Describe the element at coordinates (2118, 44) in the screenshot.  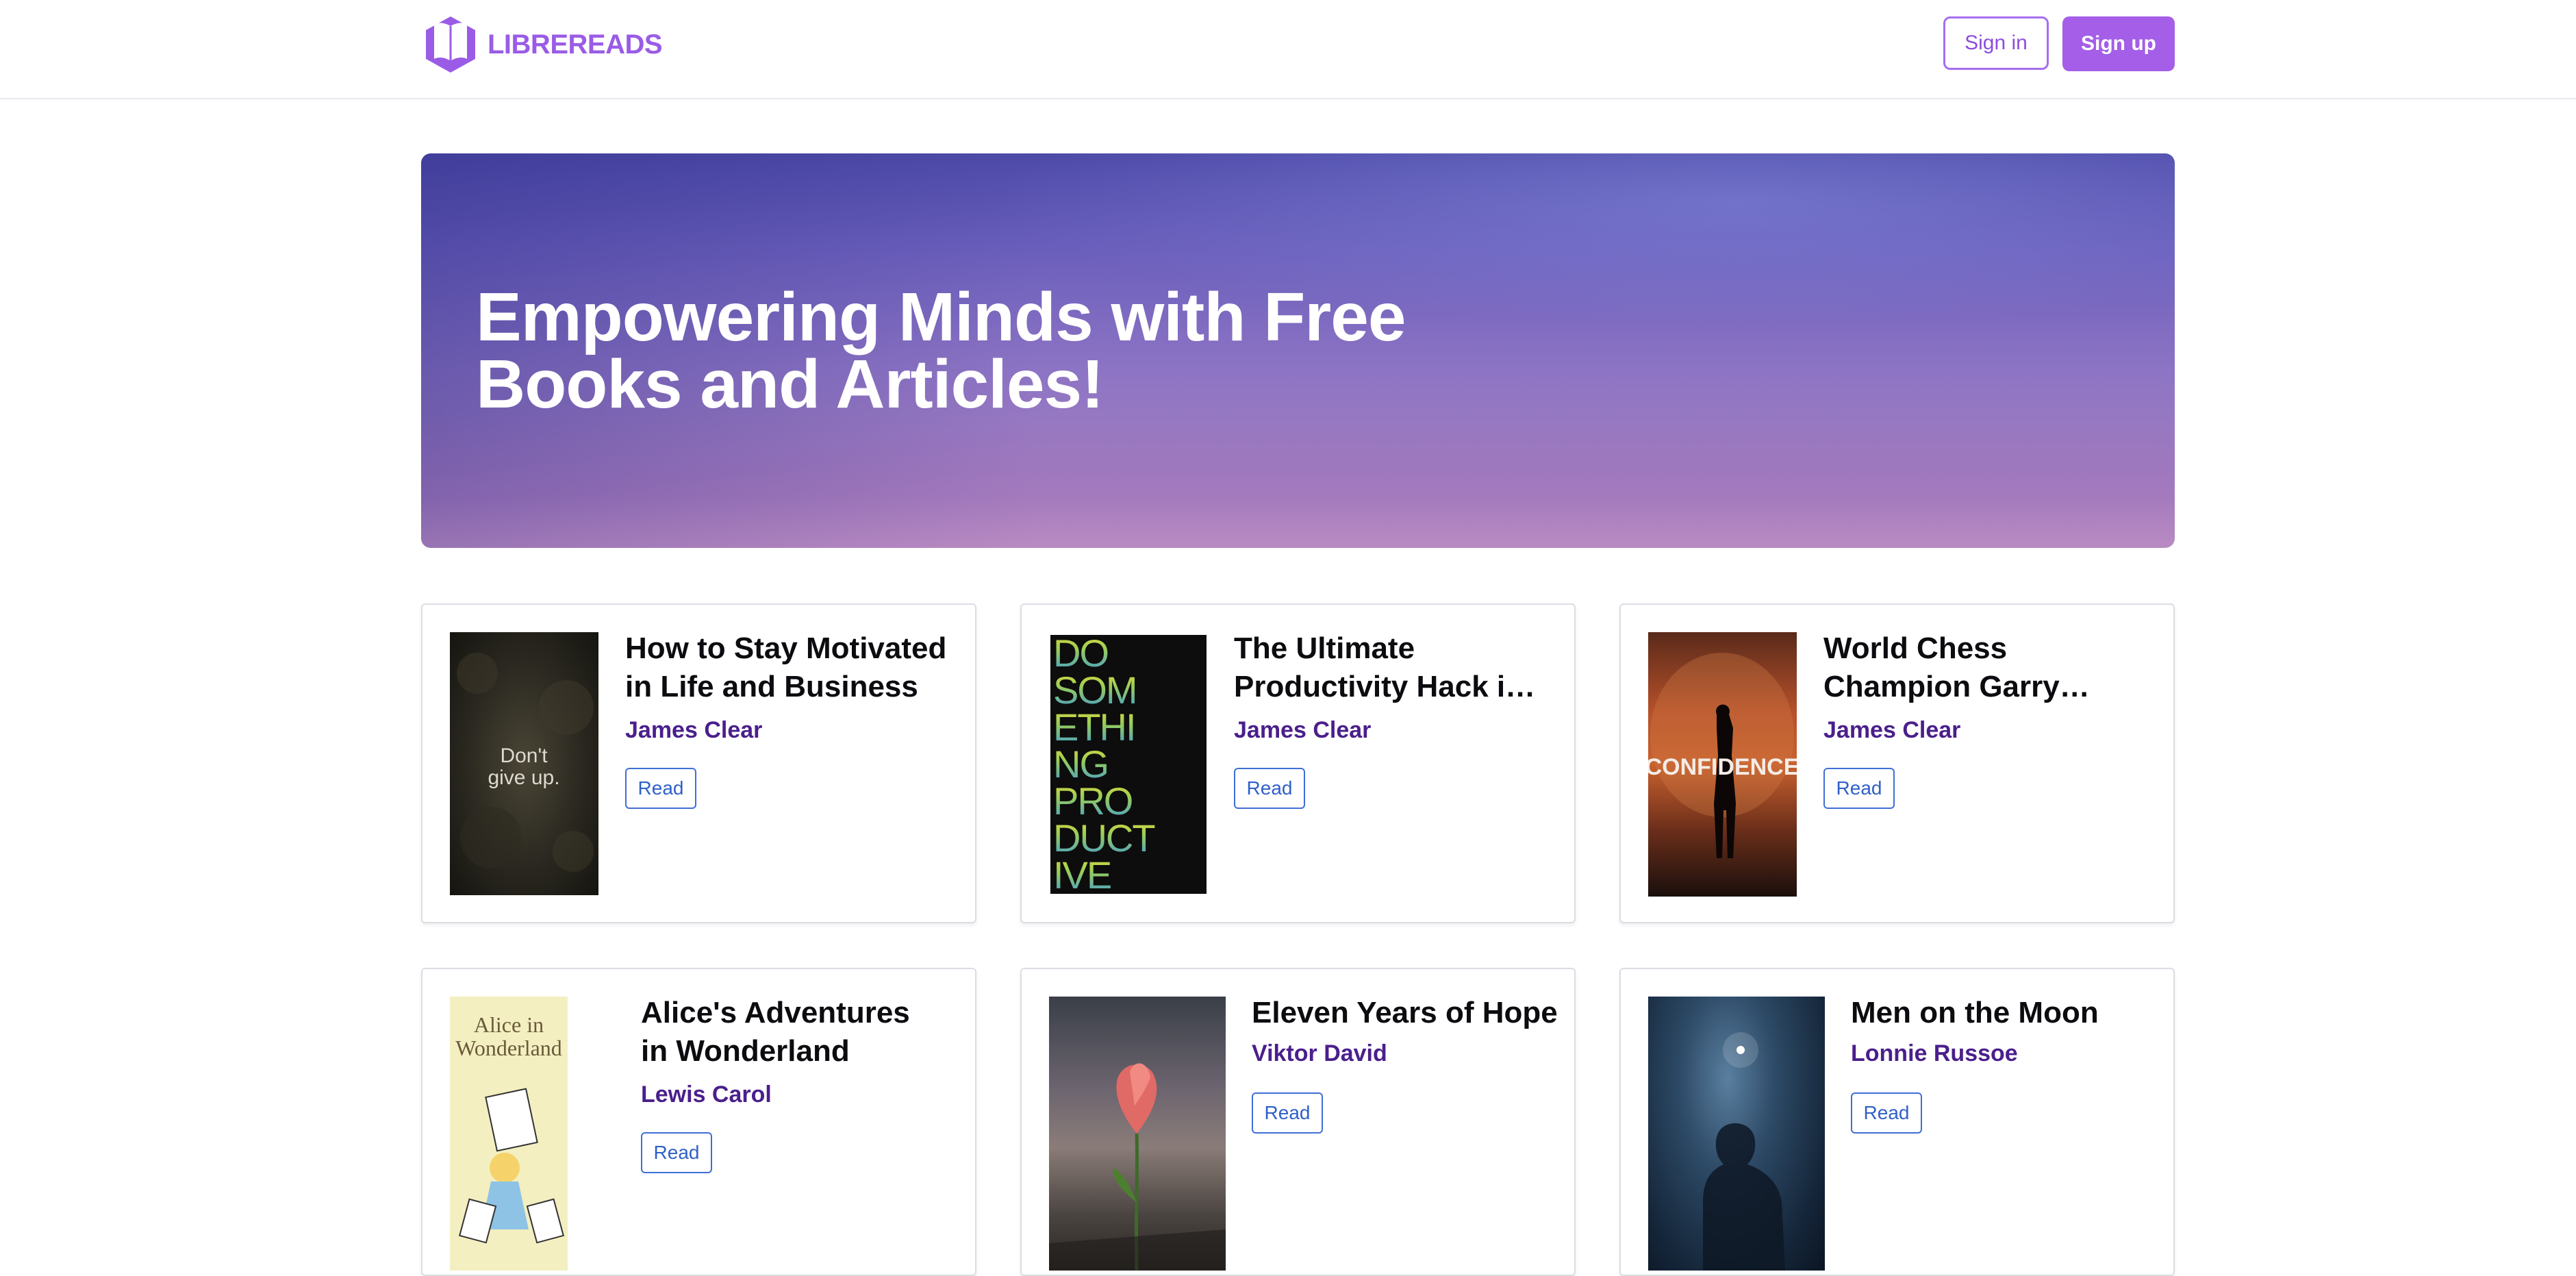
I see `sign-up-button: Sign up` at that location.